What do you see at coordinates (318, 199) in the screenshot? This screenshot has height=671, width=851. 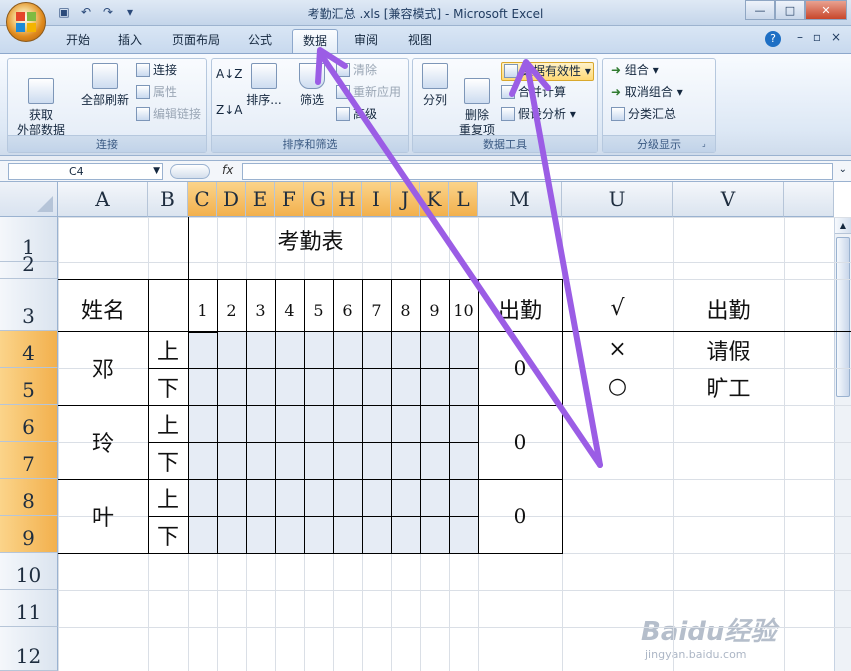 I see `column-header-g: G` at bounding box center [318, 199].